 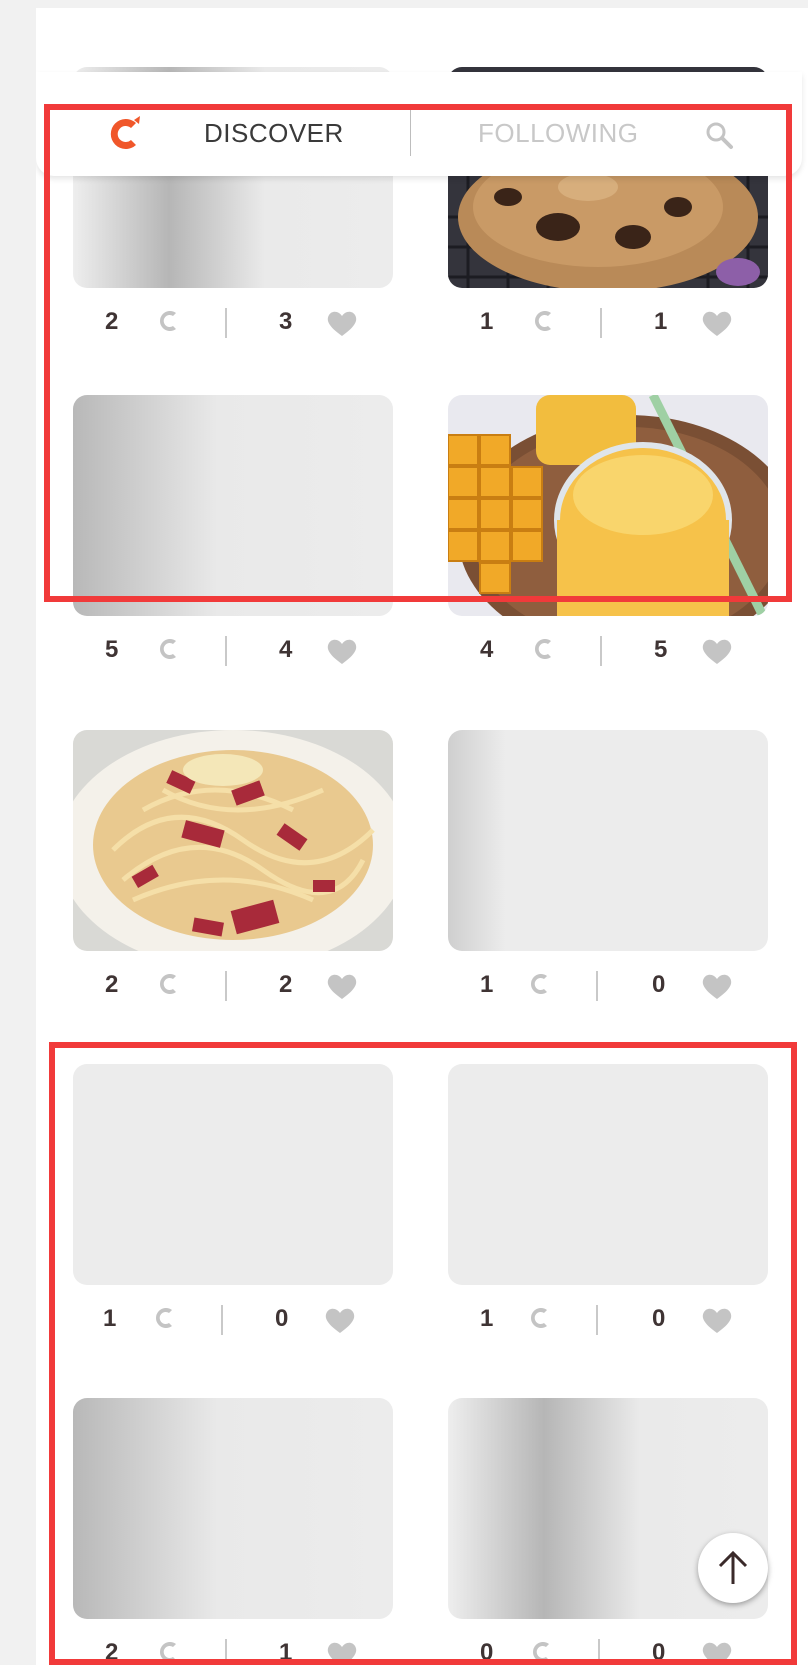 I want to click on cooks-count: 5, so click(x=112, y=649).